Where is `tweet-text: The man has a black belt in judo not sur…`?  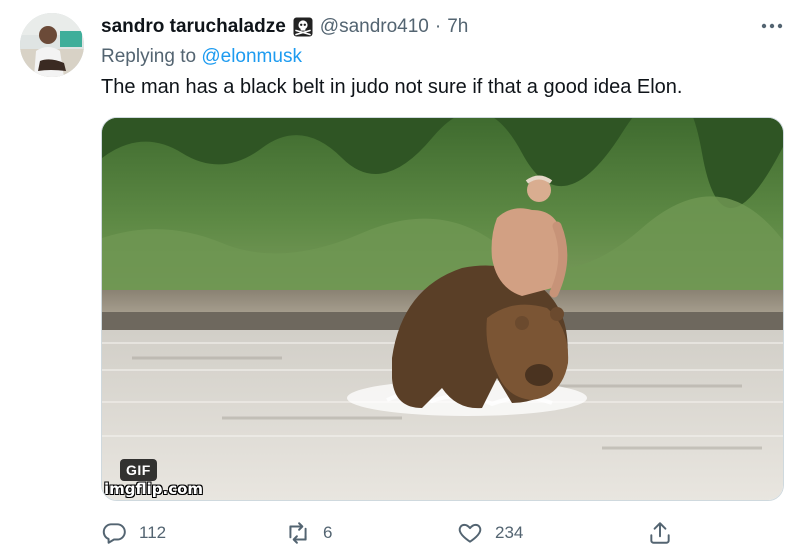 tweet-text: The man has a black belt in judo not sur… is located at coordinates (392, 87).